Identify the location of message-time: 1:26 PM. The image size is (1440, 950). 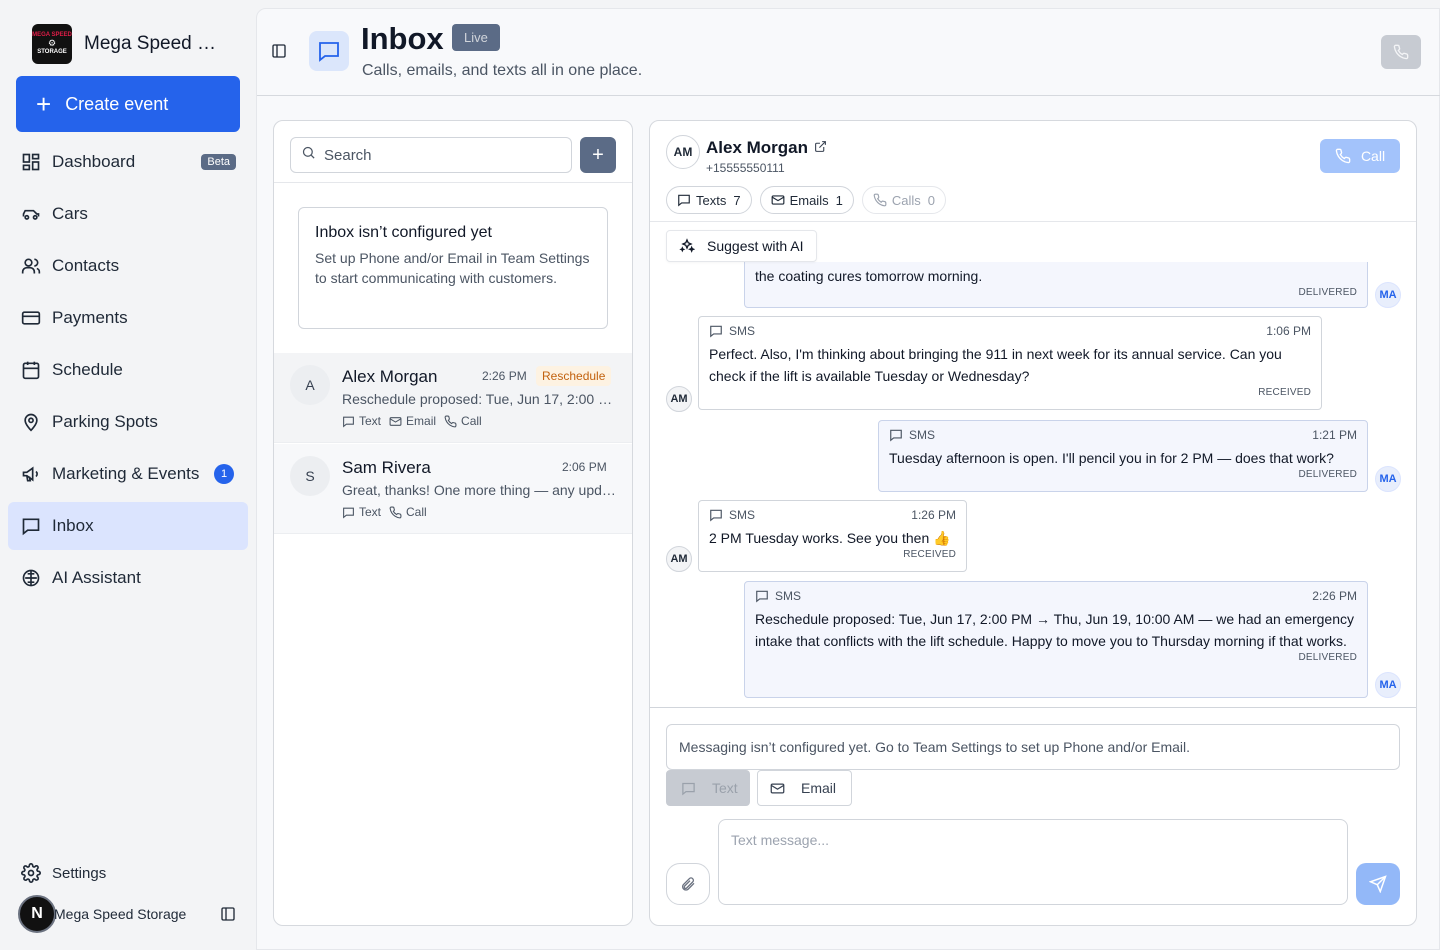
(933, 515).